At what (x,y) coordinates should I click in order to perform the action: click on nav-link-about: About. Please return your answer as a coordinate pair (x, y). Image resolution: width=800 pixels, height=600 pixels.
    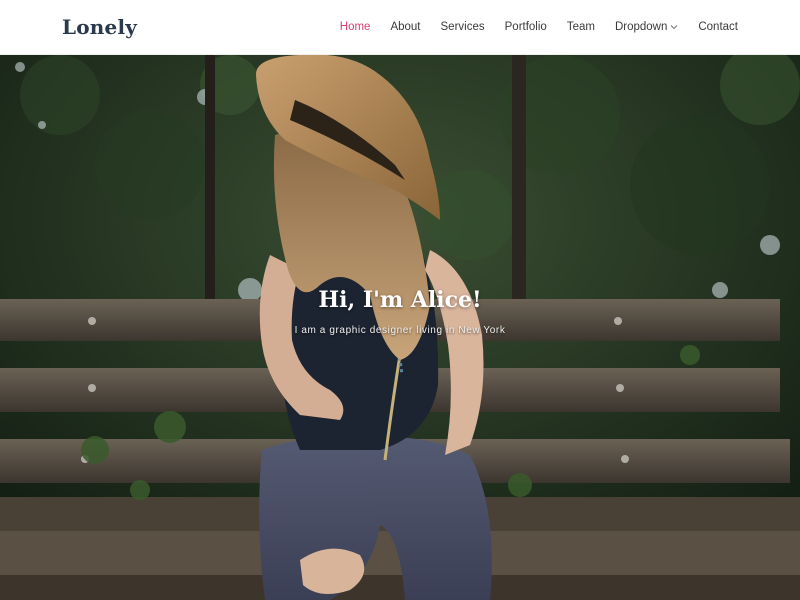
    Looking at the image, I should click on (405, 27).